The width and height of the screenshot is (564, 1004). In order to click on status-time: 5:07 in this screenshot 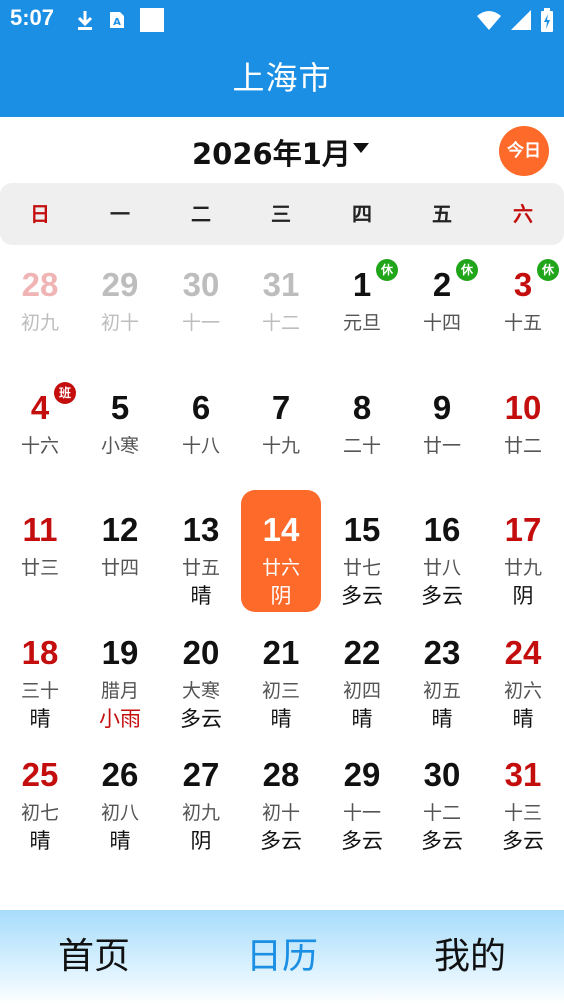, I will do `click(32, 17)`.